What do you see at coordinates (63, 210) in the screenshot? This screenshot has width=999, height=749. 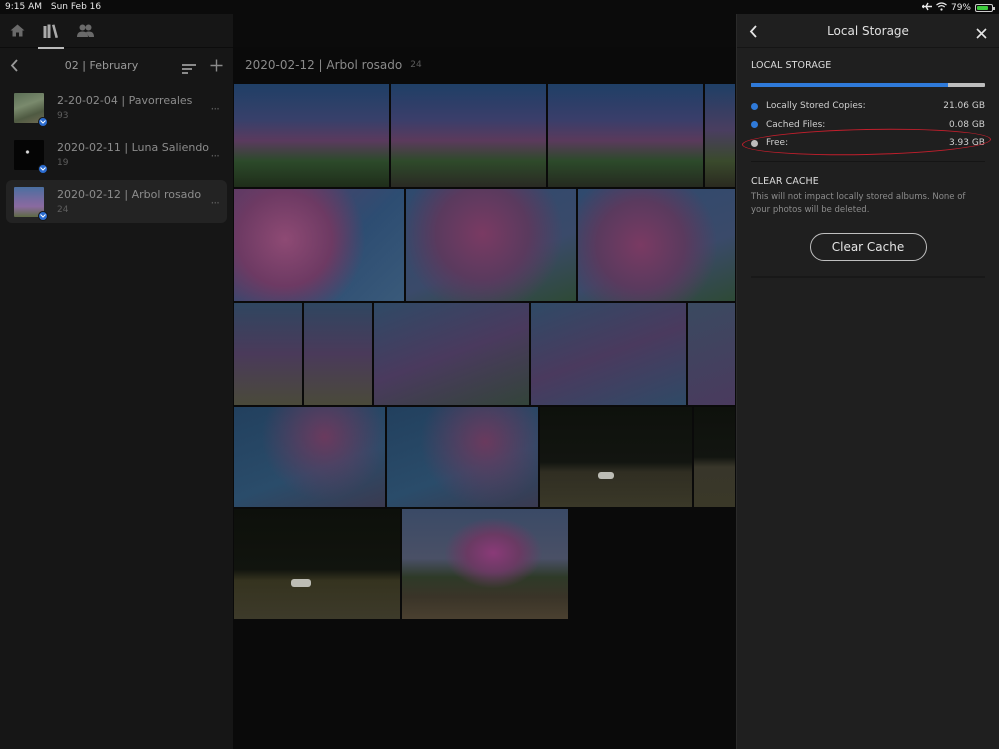 I see `album-count: 24` at bounding box center [63, 210].